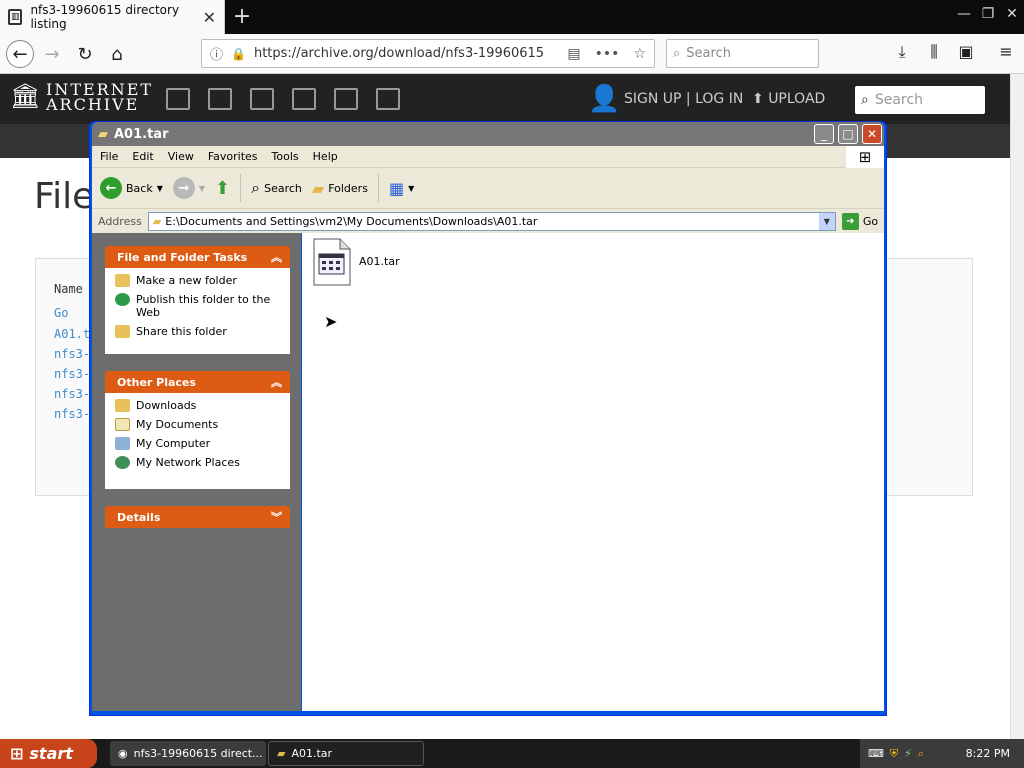 The width and height of the screenshot is (1024, 768). I want to click on home-button: ⌂, so click(117, 54).